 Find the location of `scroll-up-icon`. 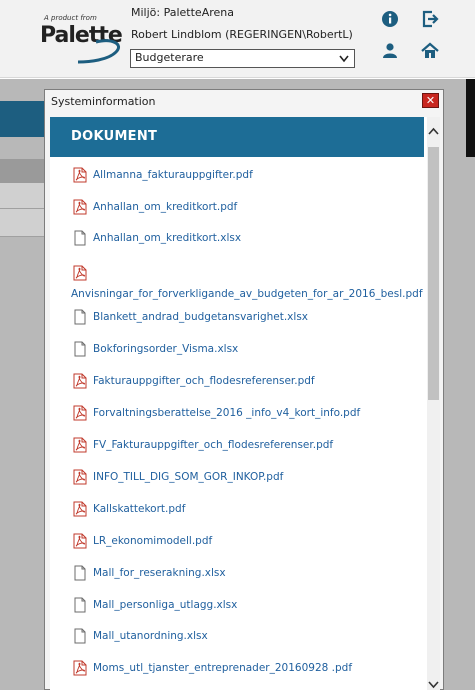

scroll-up-icon is located at coordinates (433, 132).